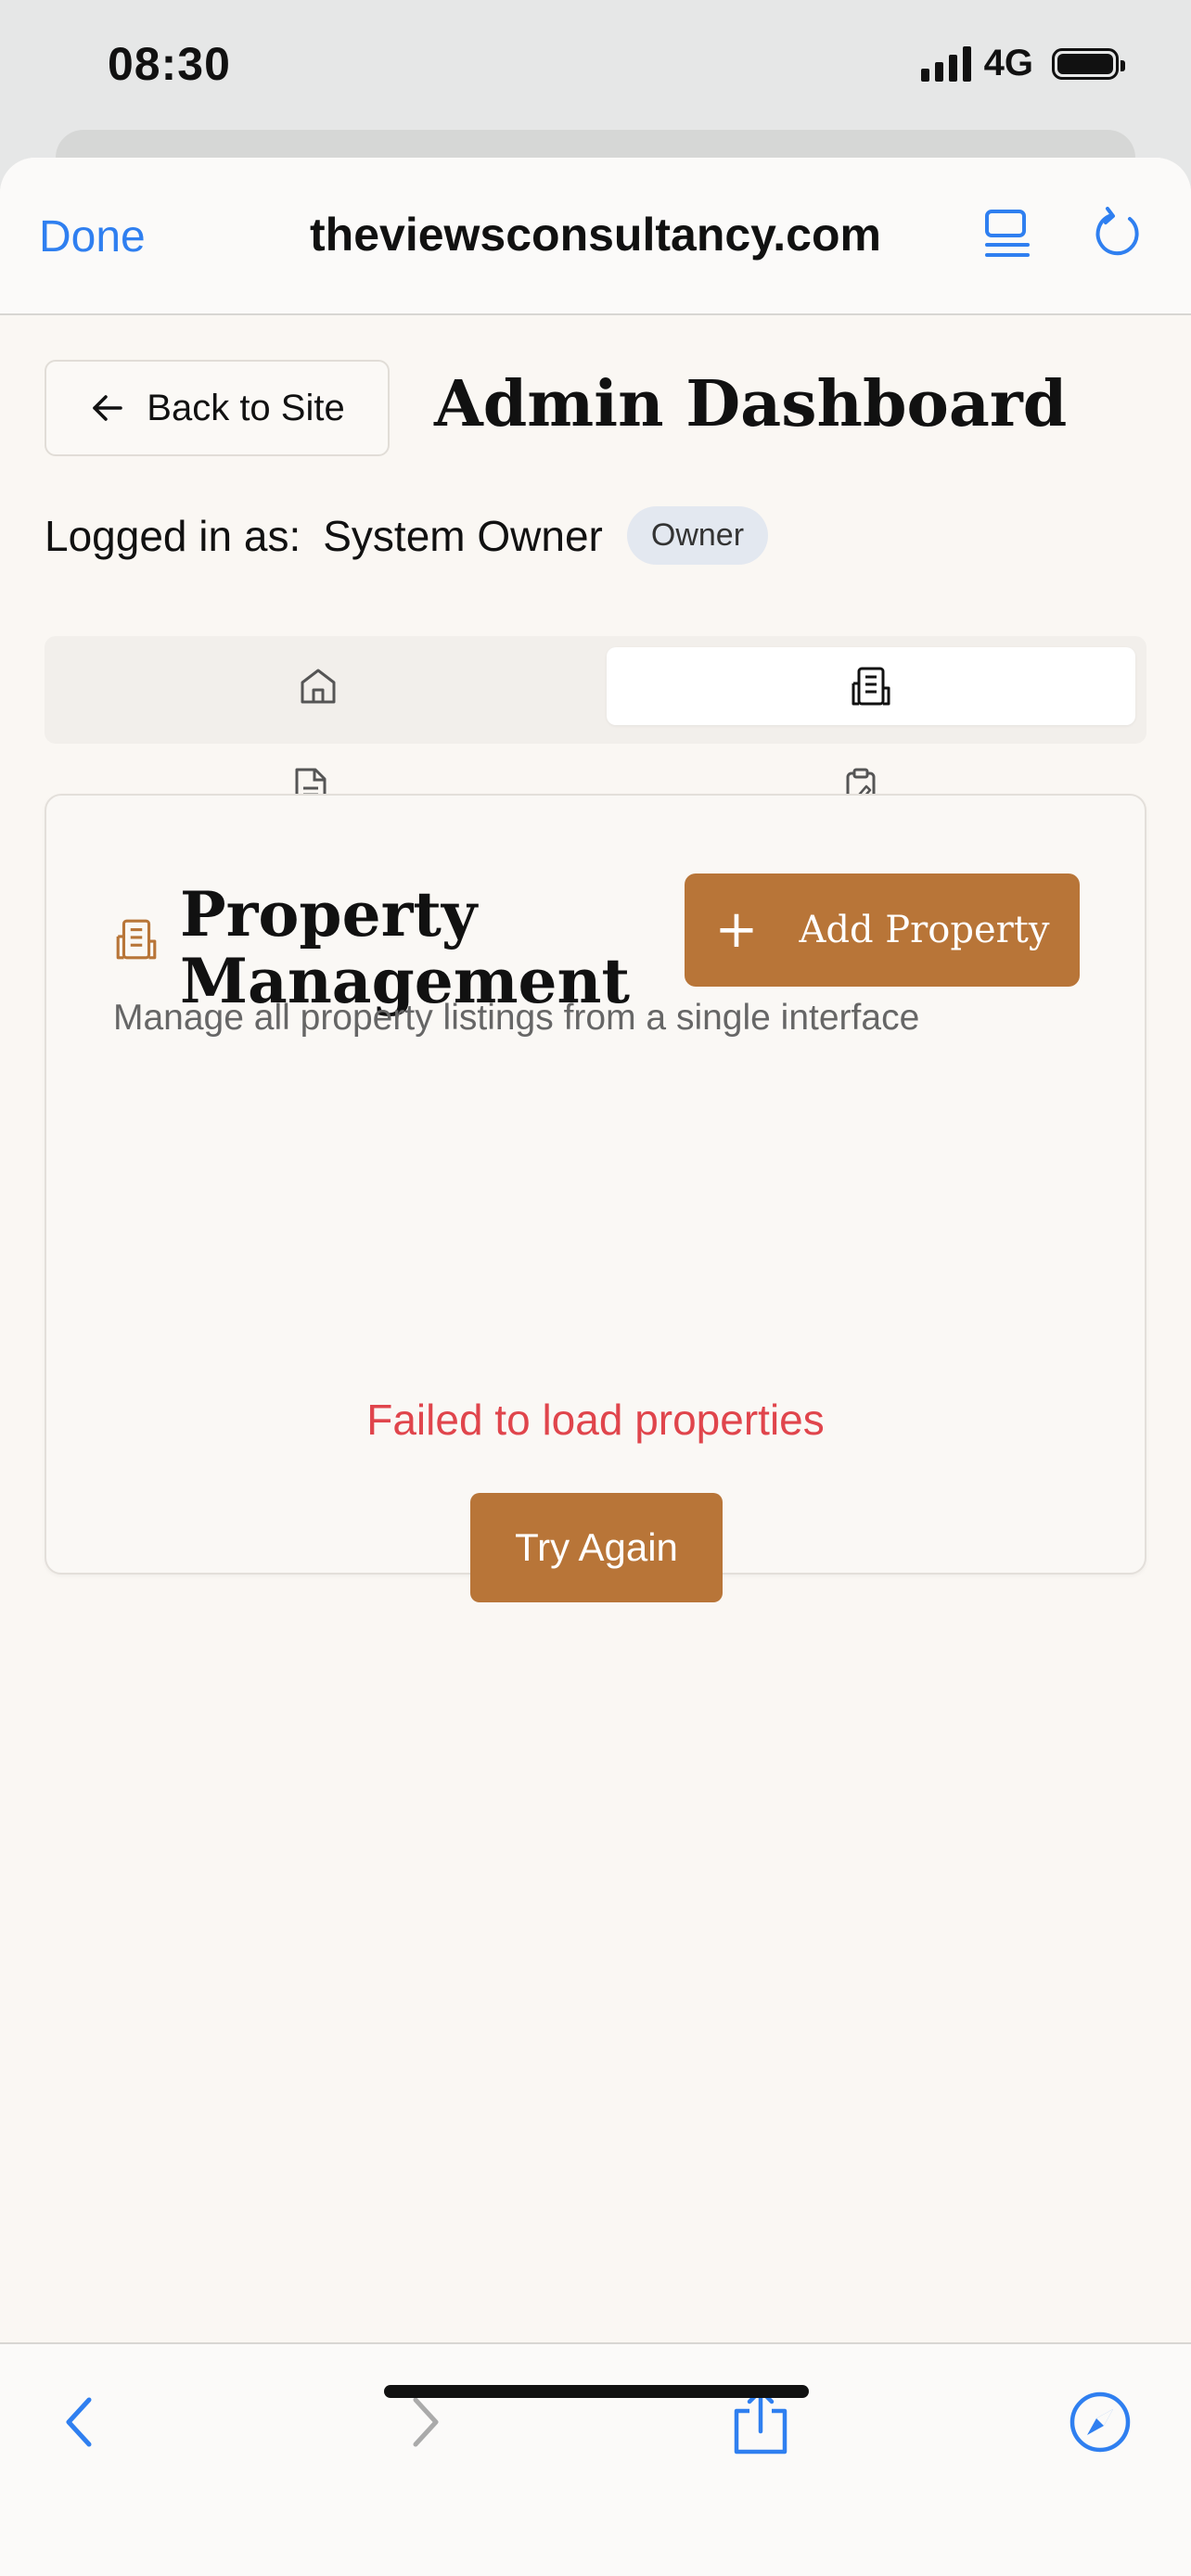  What do you see at coordinates (1100, 2422) in the screenshot?
I see `compass-icon` at bounding box center [1100, 2422].